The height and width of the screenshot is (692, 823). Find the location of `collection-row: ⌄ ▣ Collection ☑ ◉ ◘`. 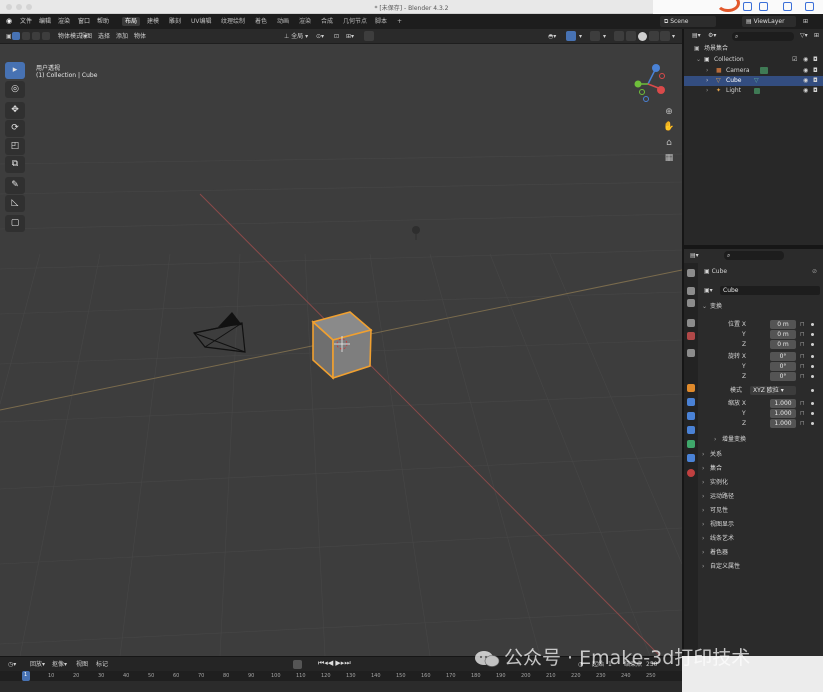

collection-row: ⌄ ▣ Collection ☑ ◉ ◘ is located at coordinates (753, 60).